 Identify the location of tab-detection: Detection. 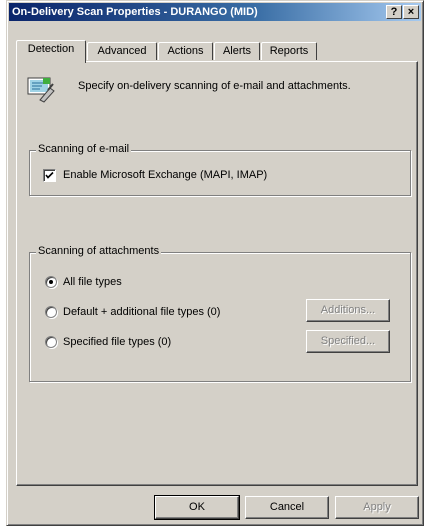
(51, 51).